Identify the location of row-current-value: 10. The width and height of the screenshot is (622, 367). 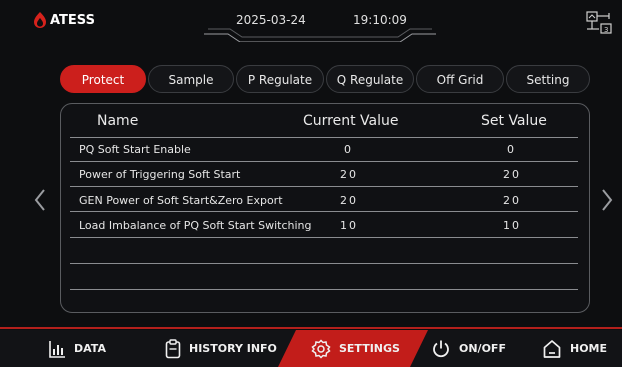
(349, 225).